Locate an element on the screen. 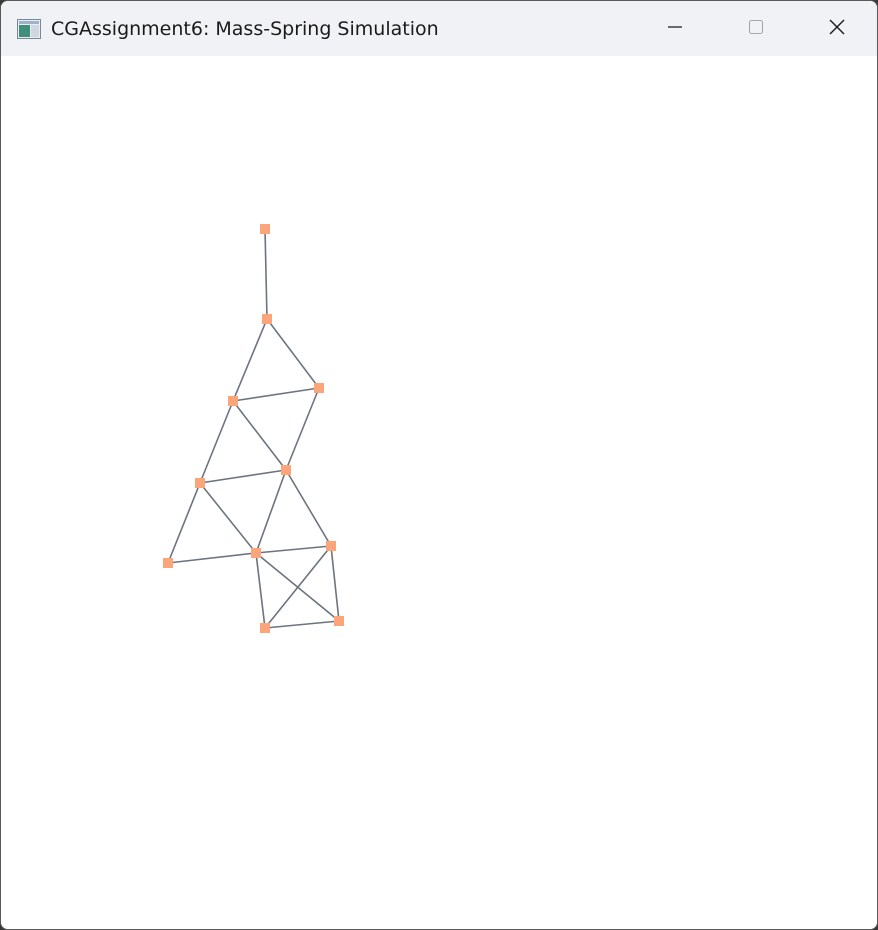 The height and width of the screenshot is (930, 878). mass-spring-drawing is located at coordinates (253, 428).